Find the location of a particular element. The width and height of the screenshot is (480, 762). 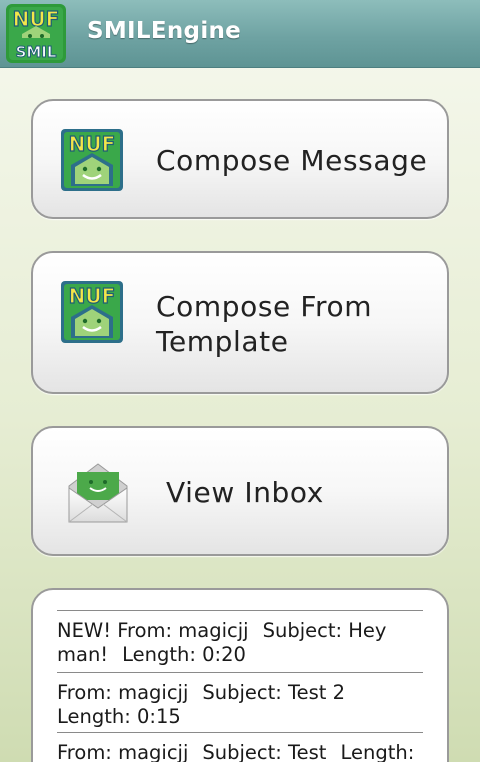

list-item: From: magicjj Subject: Test 2 Length: 0:15 is located at coordinates (240, 700).